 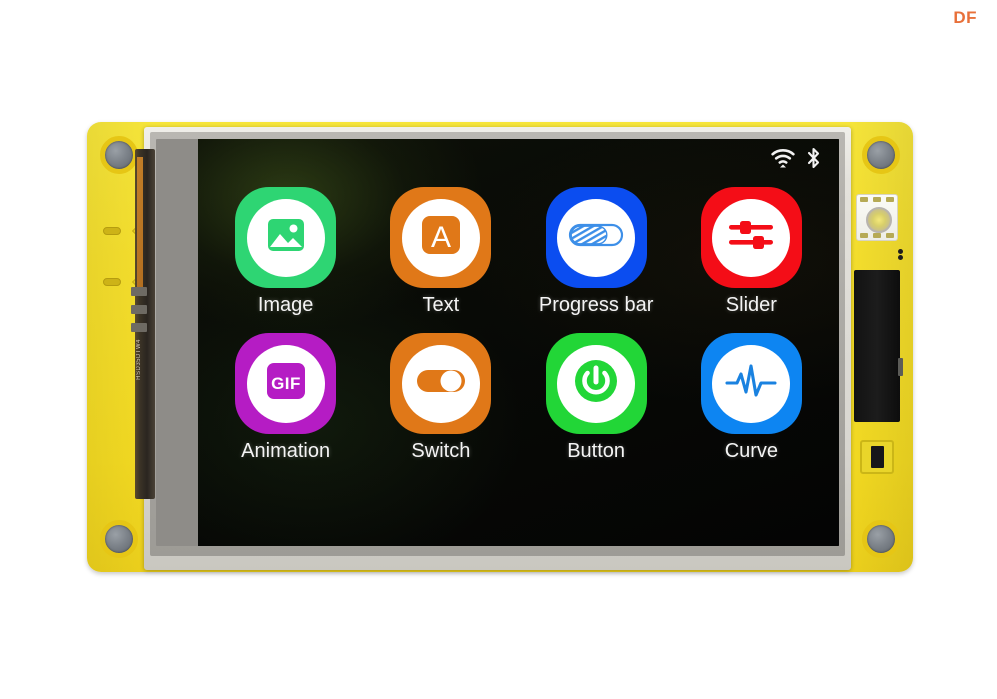 What do you see at coordinates (286, 451) in the screenshot?
I see `app-label: Animation` at bounding box center [286, 451].